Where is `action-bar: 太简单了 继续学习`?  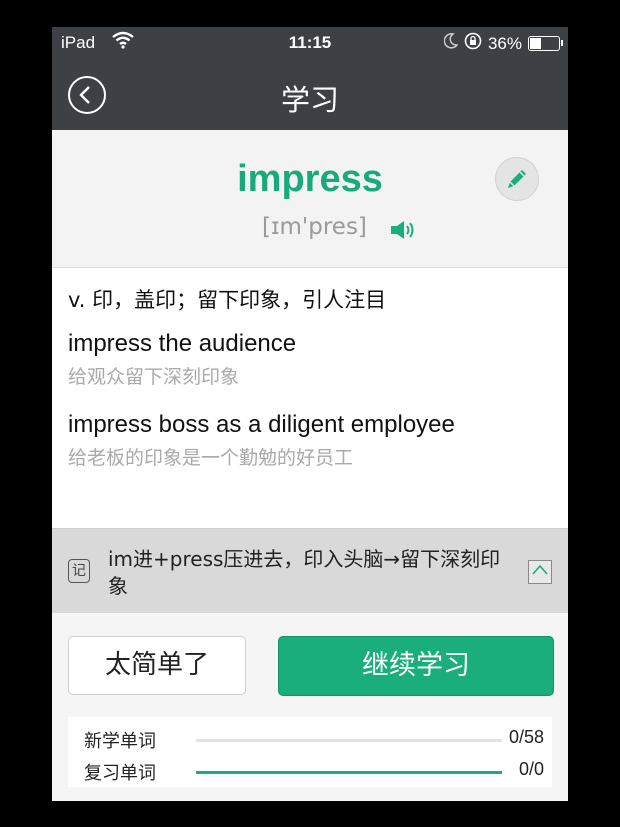
action-bar: 太简单了 继续学习 is located at coordinates (310, 664).